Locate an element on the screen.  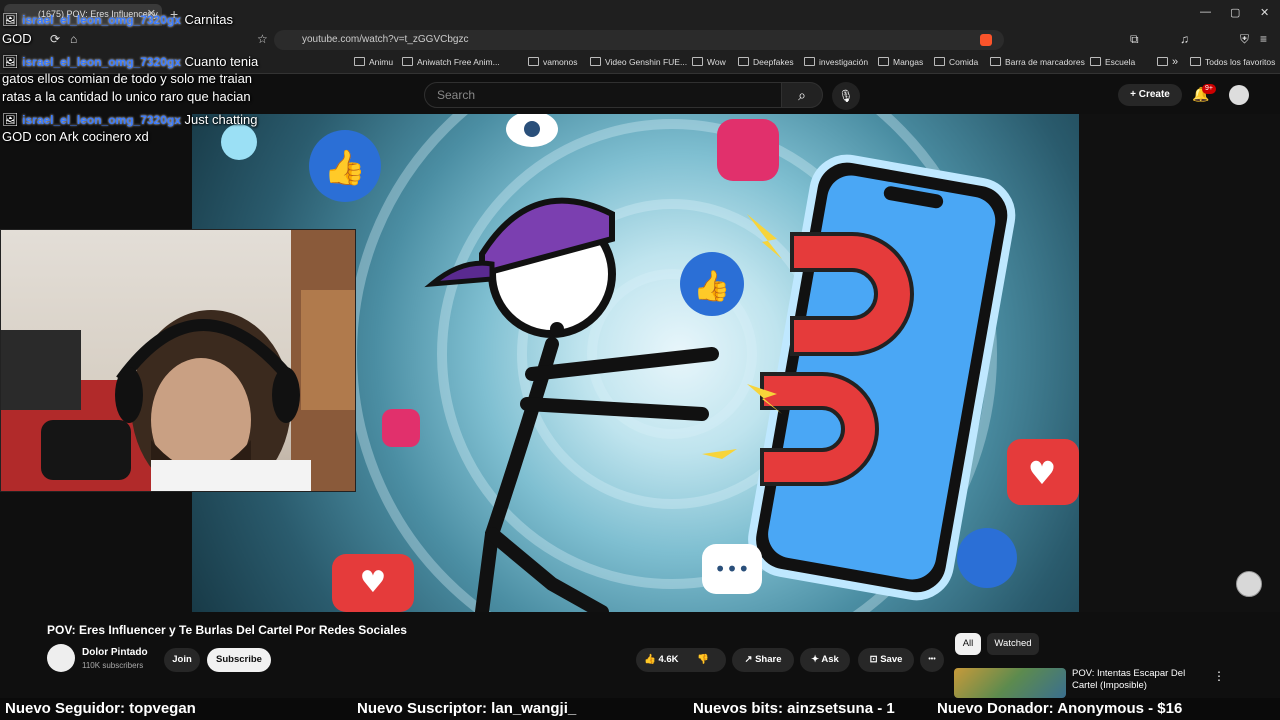
chat-message: 🖼 israel_el_leon_omg_7320gx Cuanto tenia is located at coordinates (130, 62).